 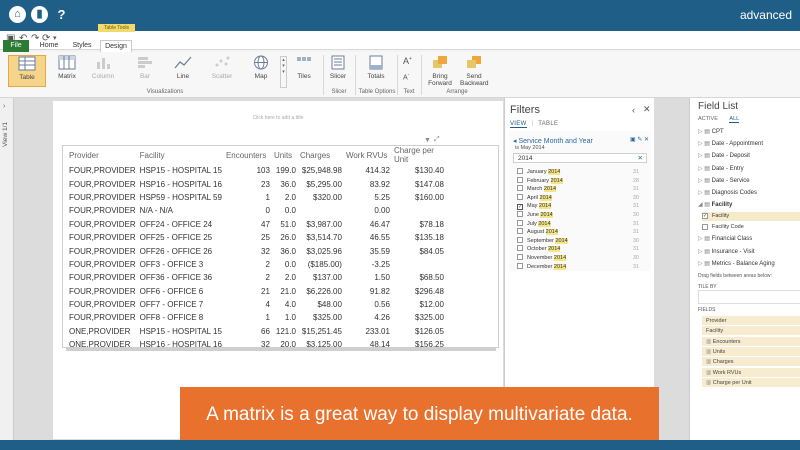 I want to click on matrix-cell: ($185.00), so click(x=324, y=264).